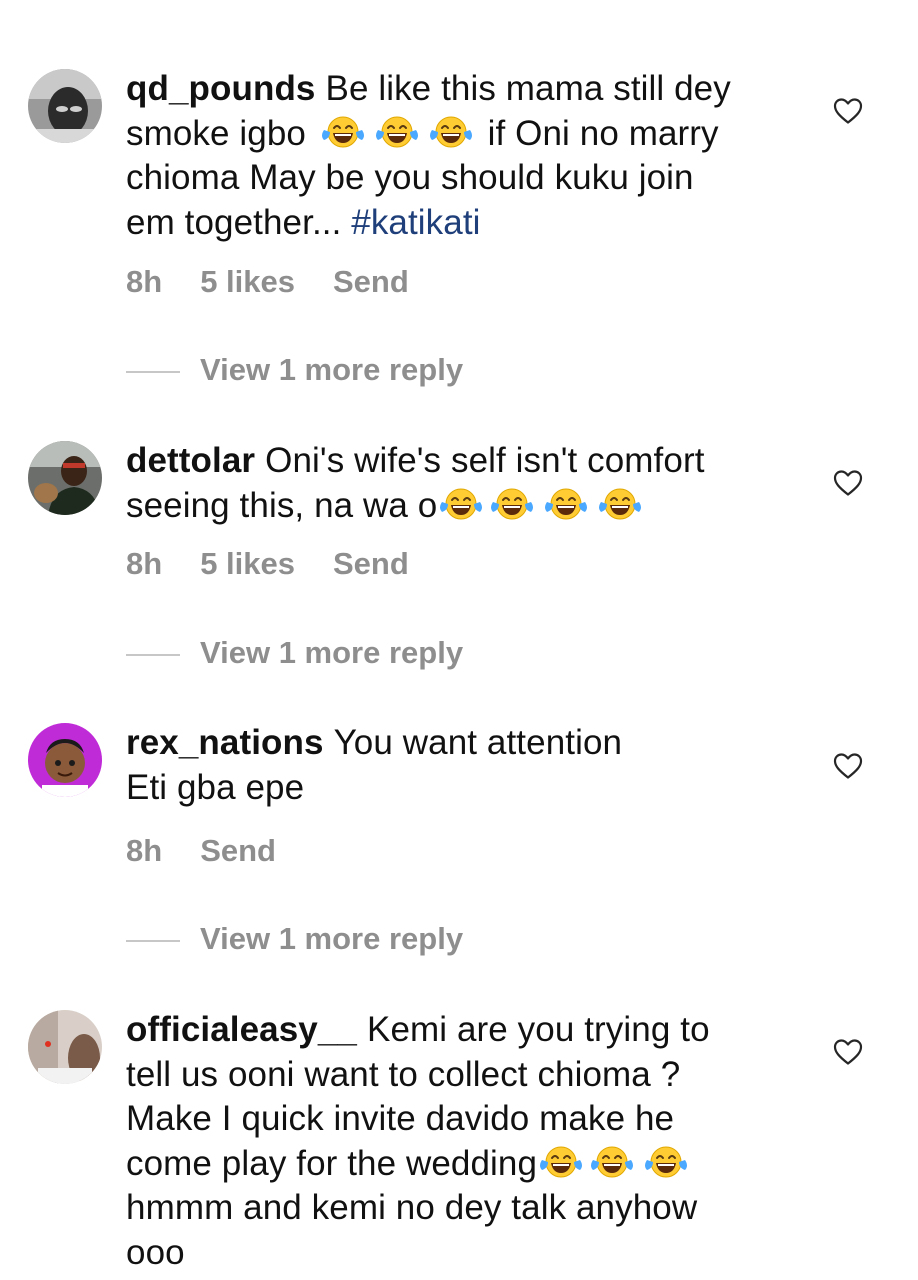  I want to click on comment-line: Oni's wife's self isn't comfort, so click(485, 460).